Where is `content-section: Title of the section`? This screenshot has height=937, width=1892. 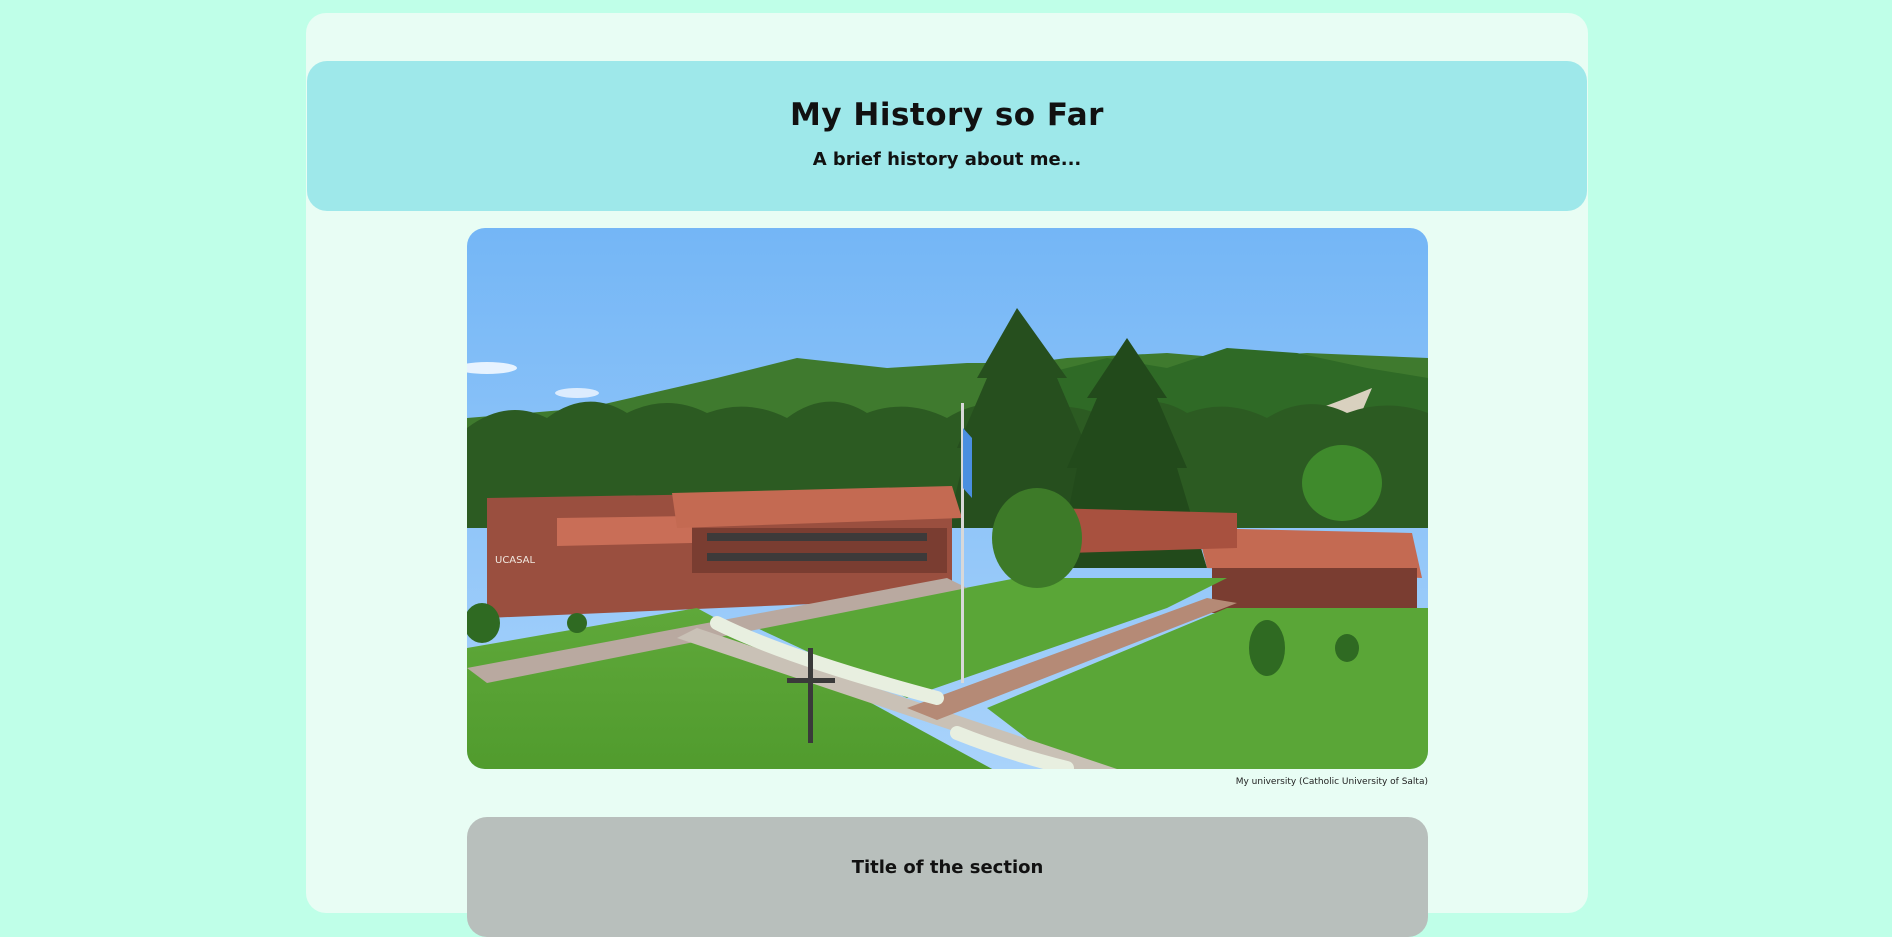 content-section: Title of the section is located at coordinates (947, 877).